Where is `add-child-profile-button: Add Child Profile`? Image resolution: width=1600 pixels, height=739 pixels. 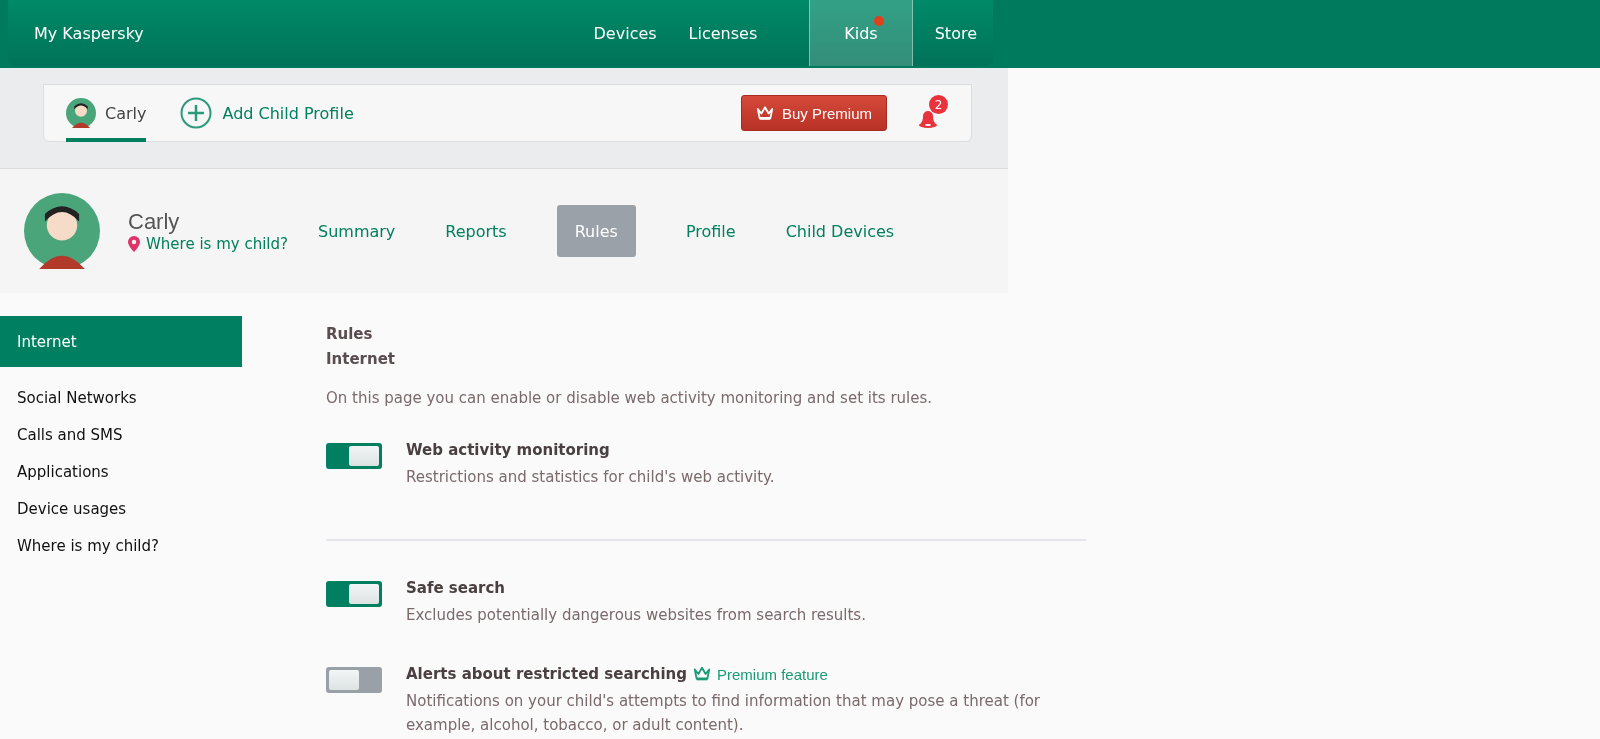
add-child-profile-button: Add Child Profile is located at coordinates (267, 113).